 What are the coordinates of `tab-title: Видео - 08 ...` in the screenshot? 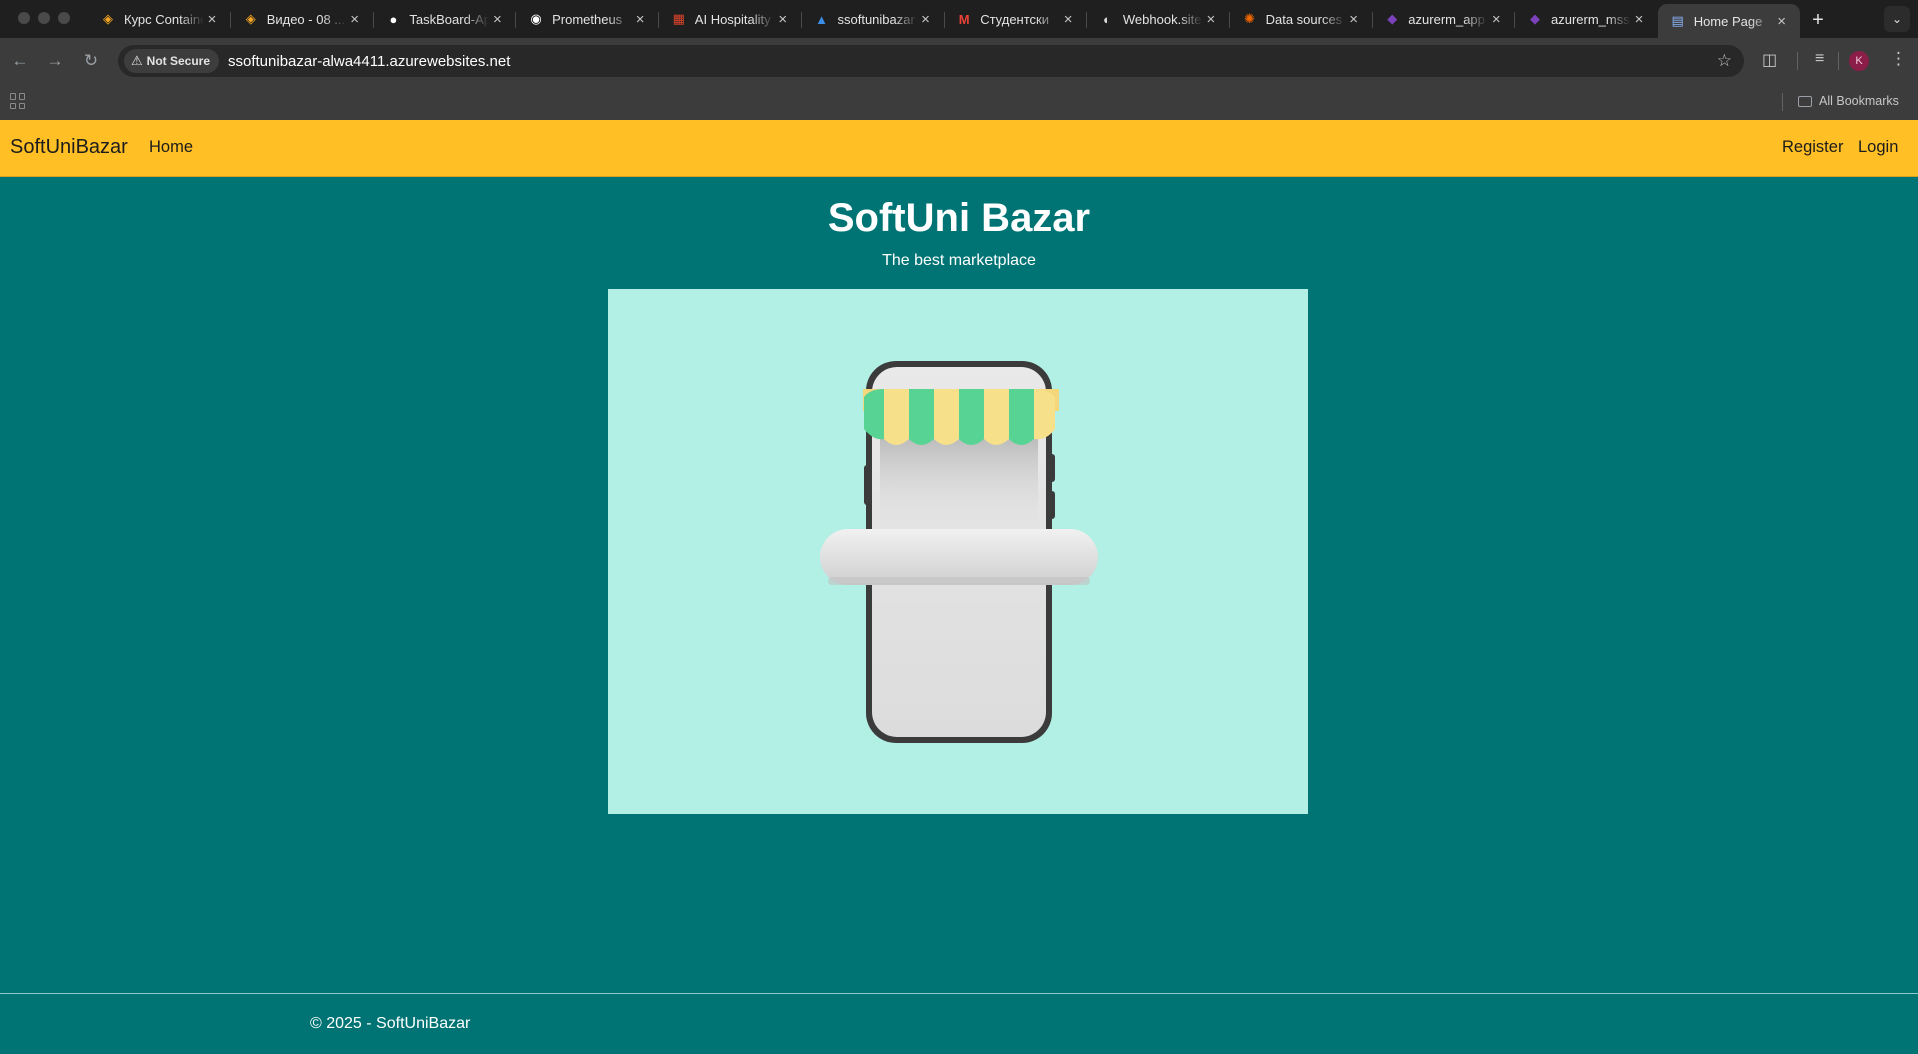 It's located at (306, 19).